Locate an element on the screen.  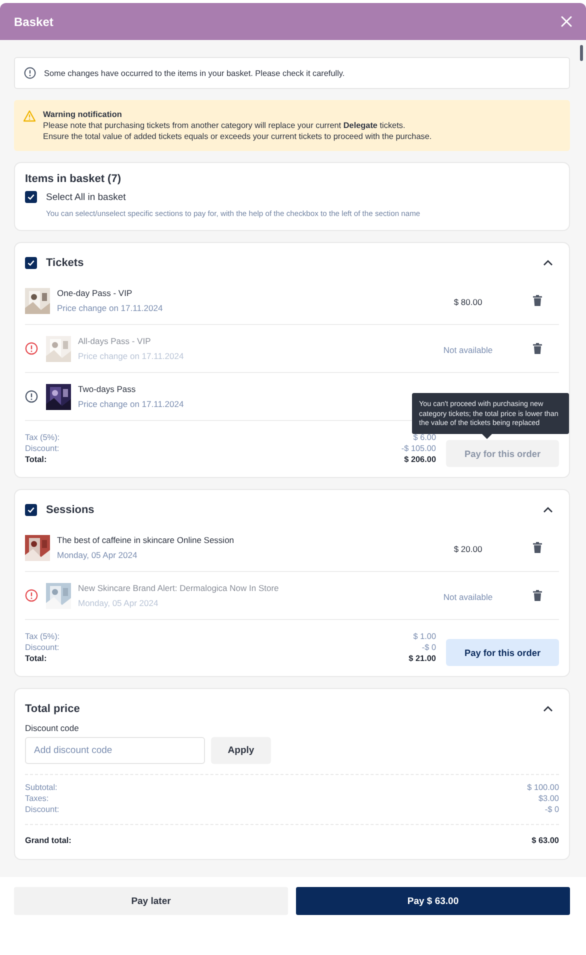
summary-value: -$ 105.00 is located at coordinates (418, 448).